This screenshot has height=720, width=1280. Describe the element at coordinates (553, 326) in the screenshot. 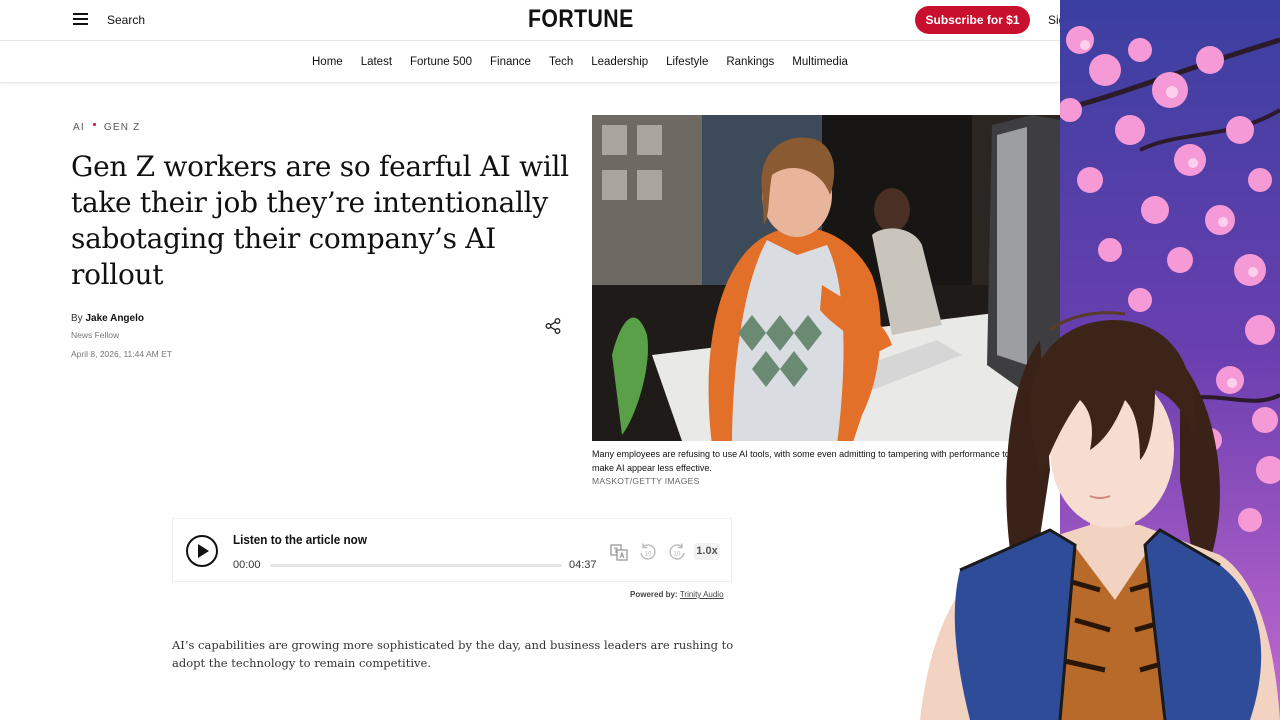

I see `share-icon` at that location.